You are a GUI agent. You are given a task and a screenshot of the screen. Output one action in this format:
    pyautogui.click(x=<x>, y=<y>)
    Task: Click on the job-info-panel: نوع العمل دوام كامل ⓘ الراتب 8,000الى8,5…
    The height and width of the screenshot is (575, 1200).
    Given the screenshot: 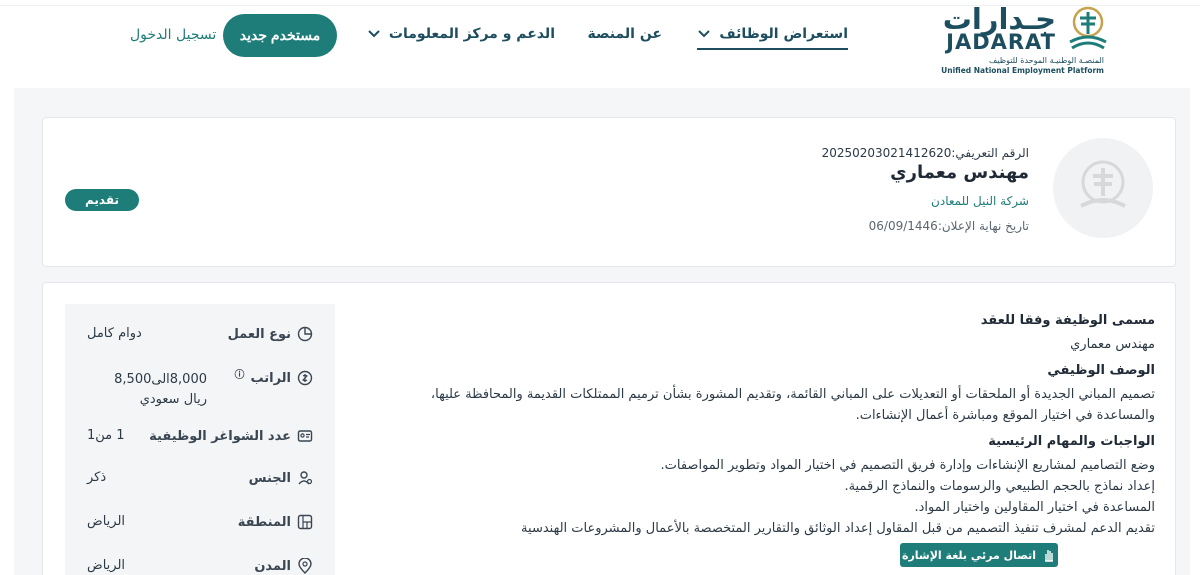 What is the action you would take?
    pyautogui.click(x=200, y=439)
    